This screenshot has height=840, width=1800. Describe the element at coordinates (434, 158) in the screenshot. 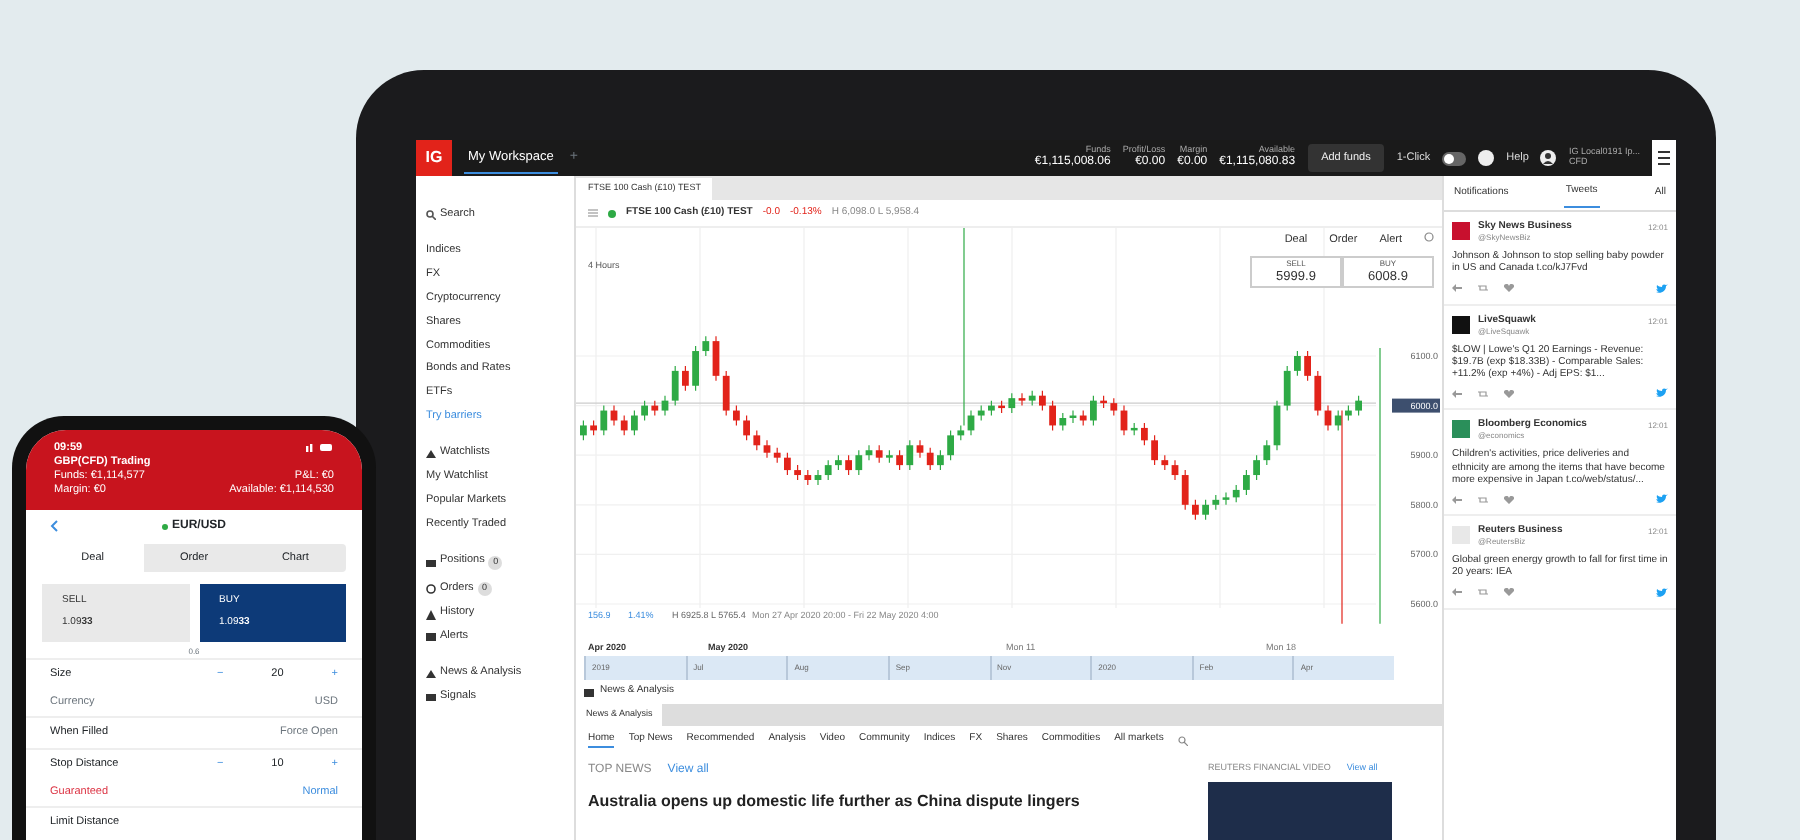

I see `logo: IG` at that location.